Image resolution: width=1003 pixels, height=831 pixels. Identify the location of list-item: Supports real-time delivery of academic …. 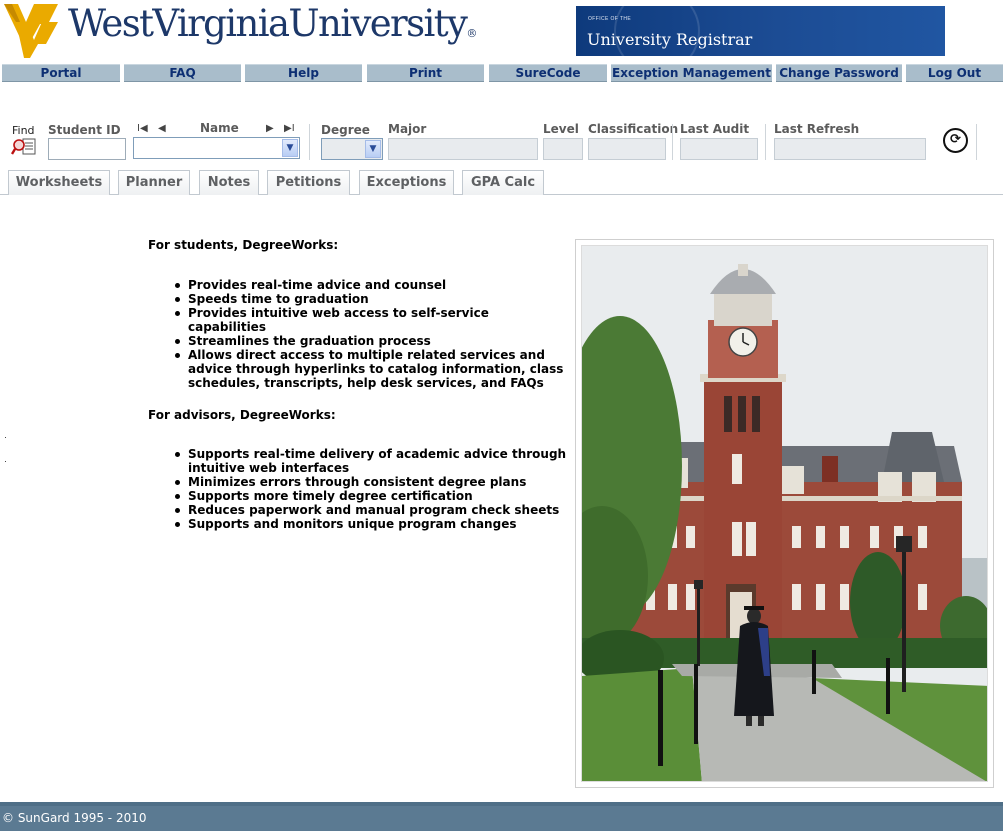
(371, 461).